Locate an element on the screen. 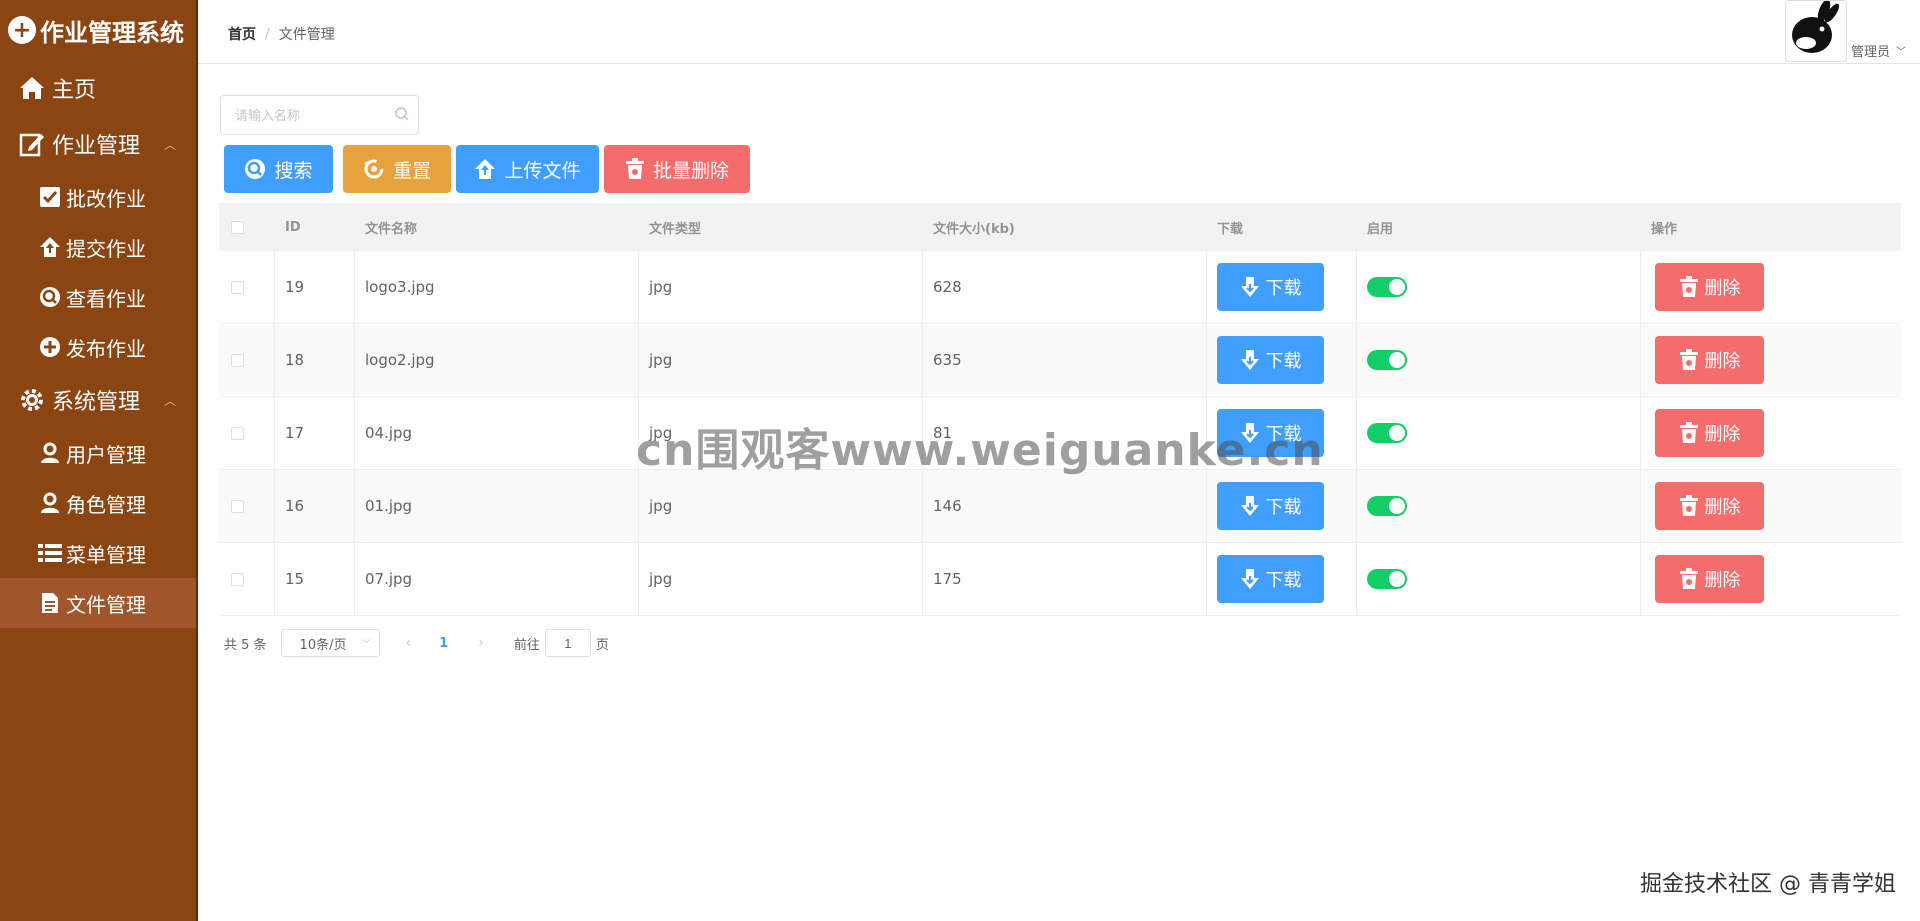  next-page-button: › is located at coordinates (481, 643).